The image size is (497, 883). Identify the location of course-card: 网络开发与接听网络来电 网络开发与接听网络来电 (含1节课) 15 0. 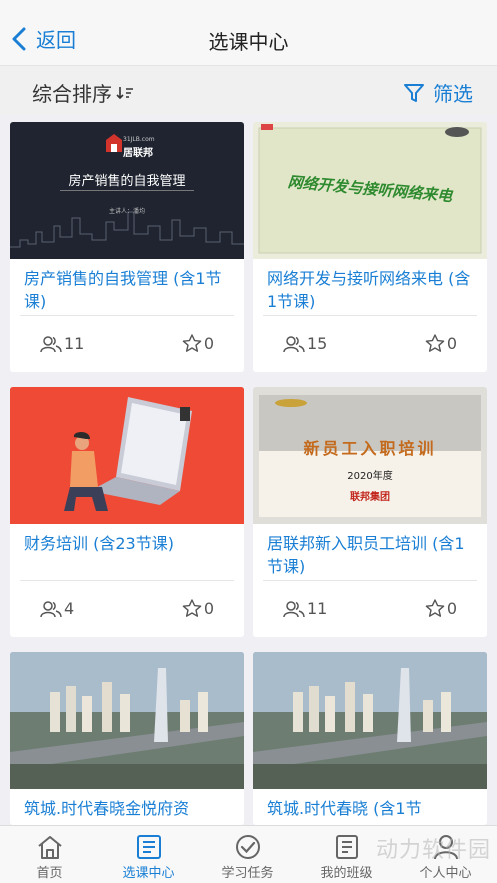
(370, 247).